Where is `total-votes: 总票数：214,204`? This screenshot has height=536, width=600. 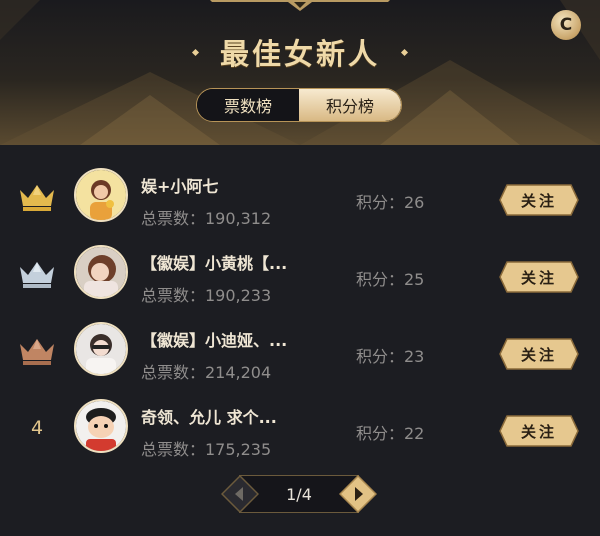 total-votes: 总票数：214,204 is located at coordinates (206, 372).